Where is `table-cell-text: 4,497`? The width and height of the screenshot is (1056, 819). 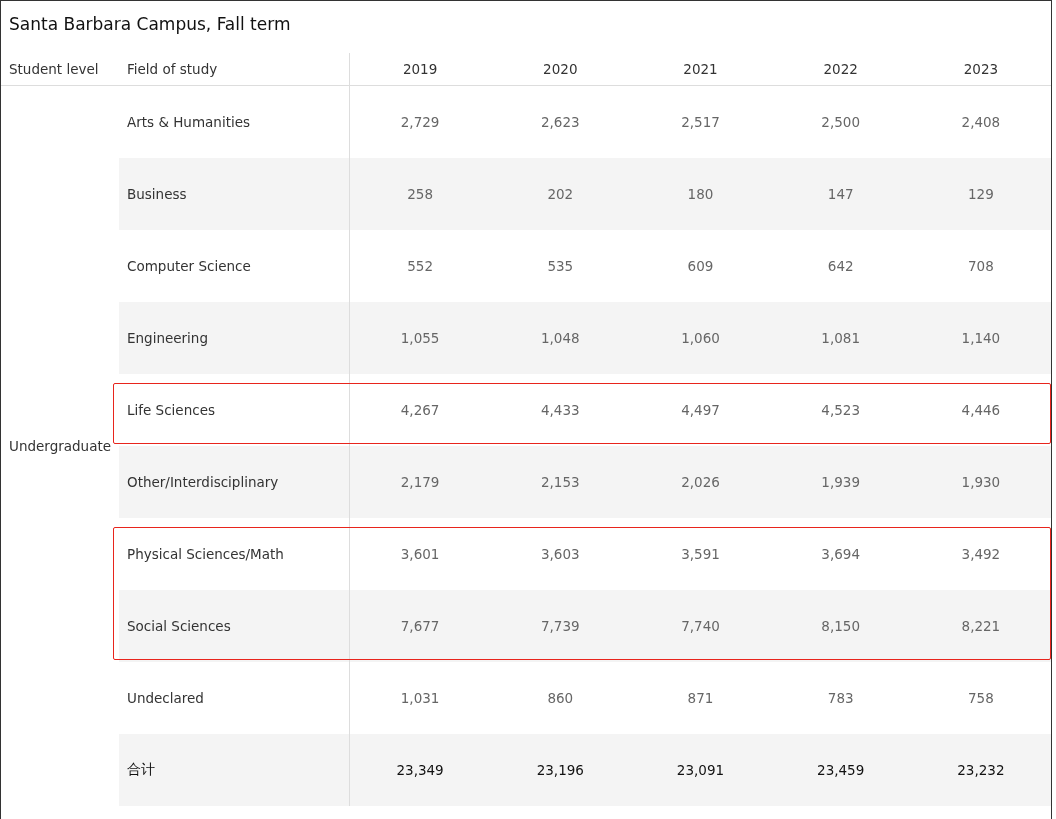
table-cell-text: 4,497 is located at coordinates (700, 410).